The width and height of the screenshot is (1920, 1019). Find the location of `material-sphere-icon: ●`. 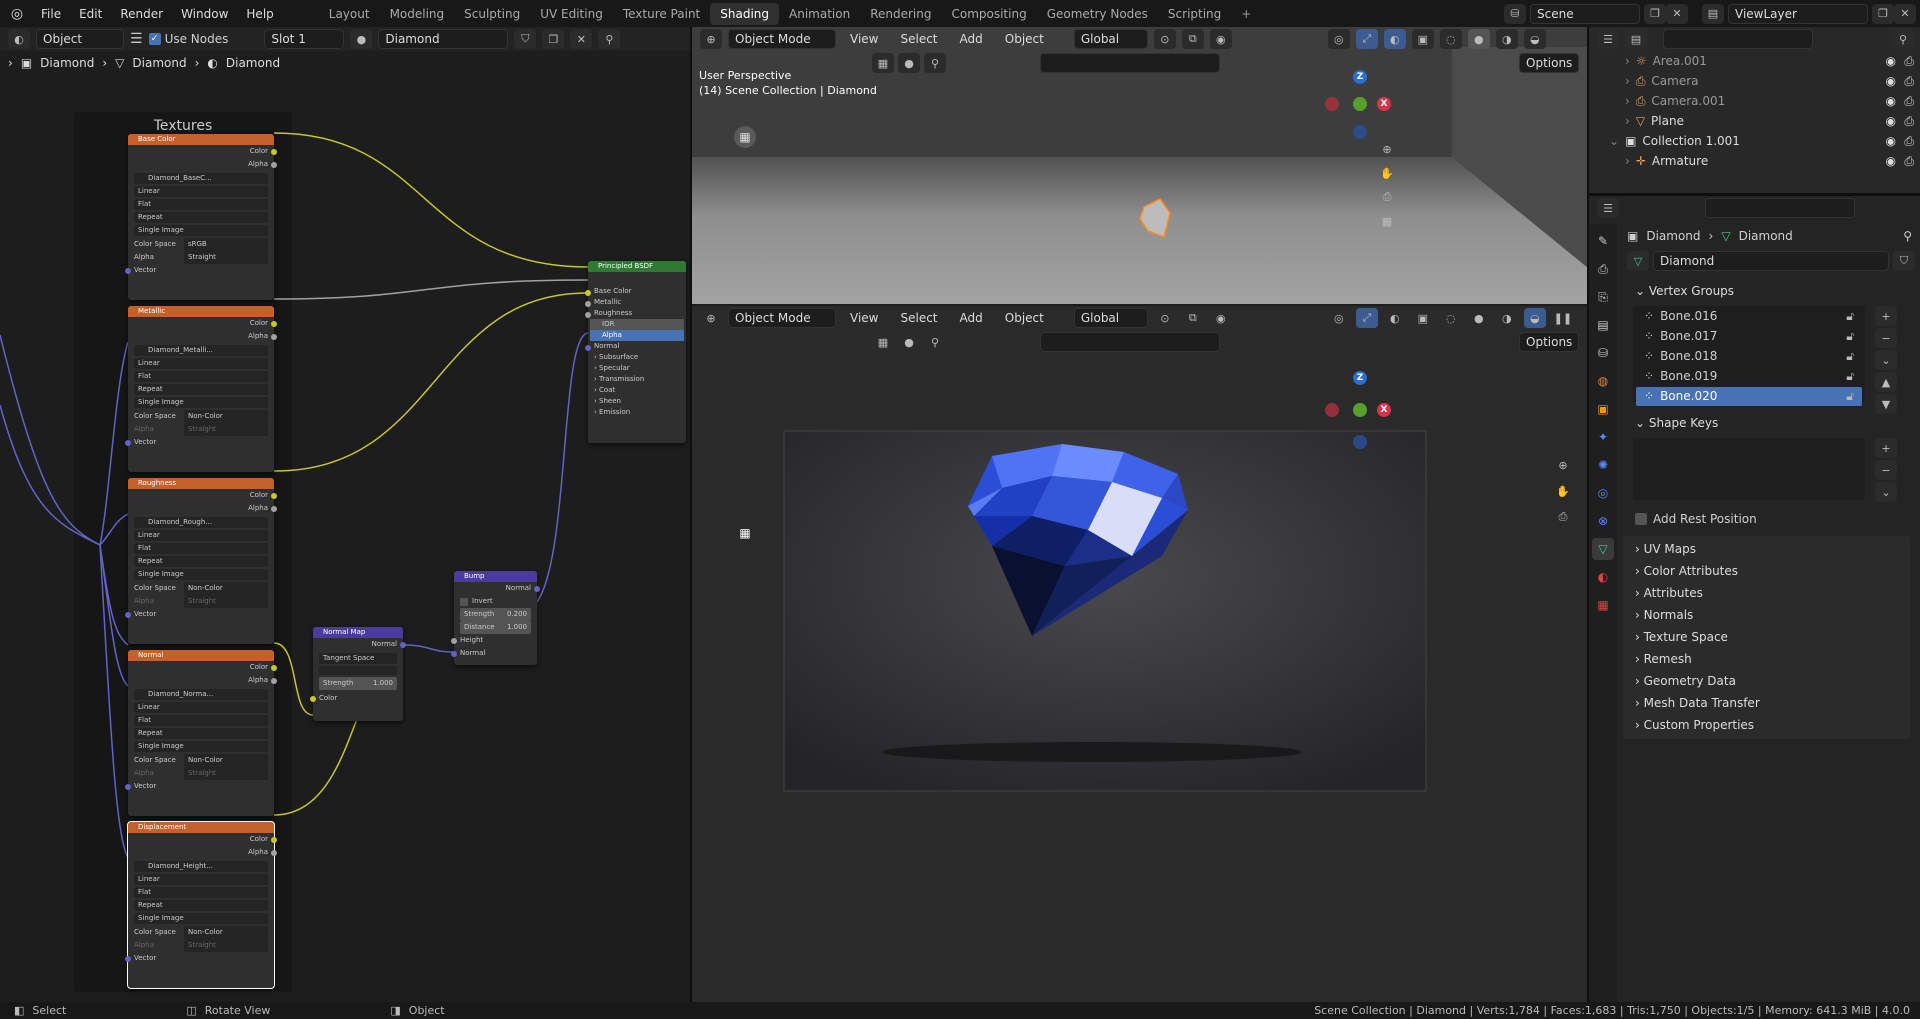

material-sphere-icon: ● is located at coordinates (361, 39).